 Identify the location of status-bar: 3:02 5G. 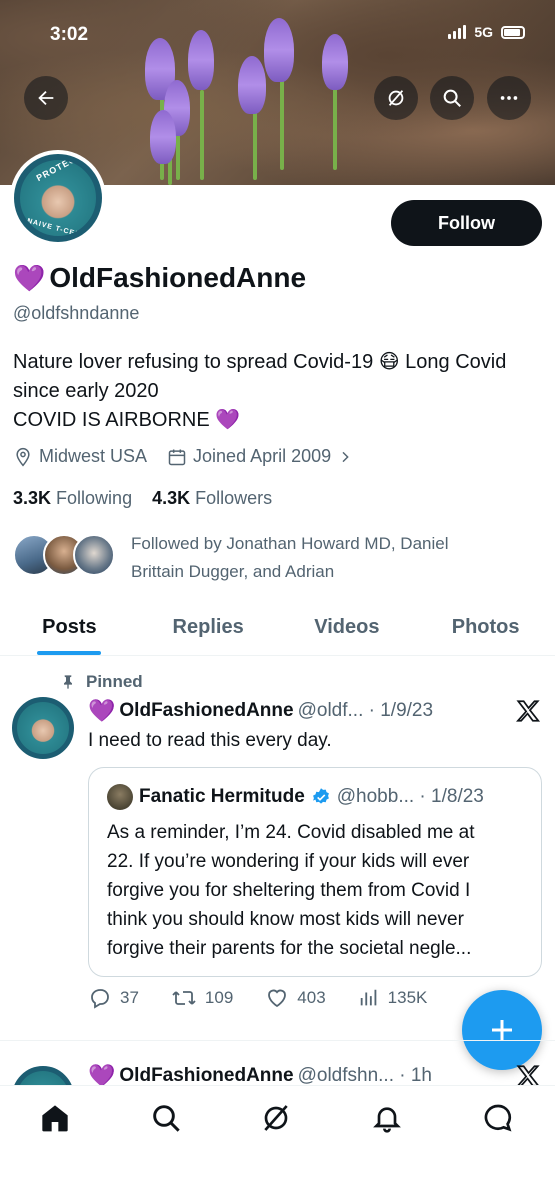
(277, 35).